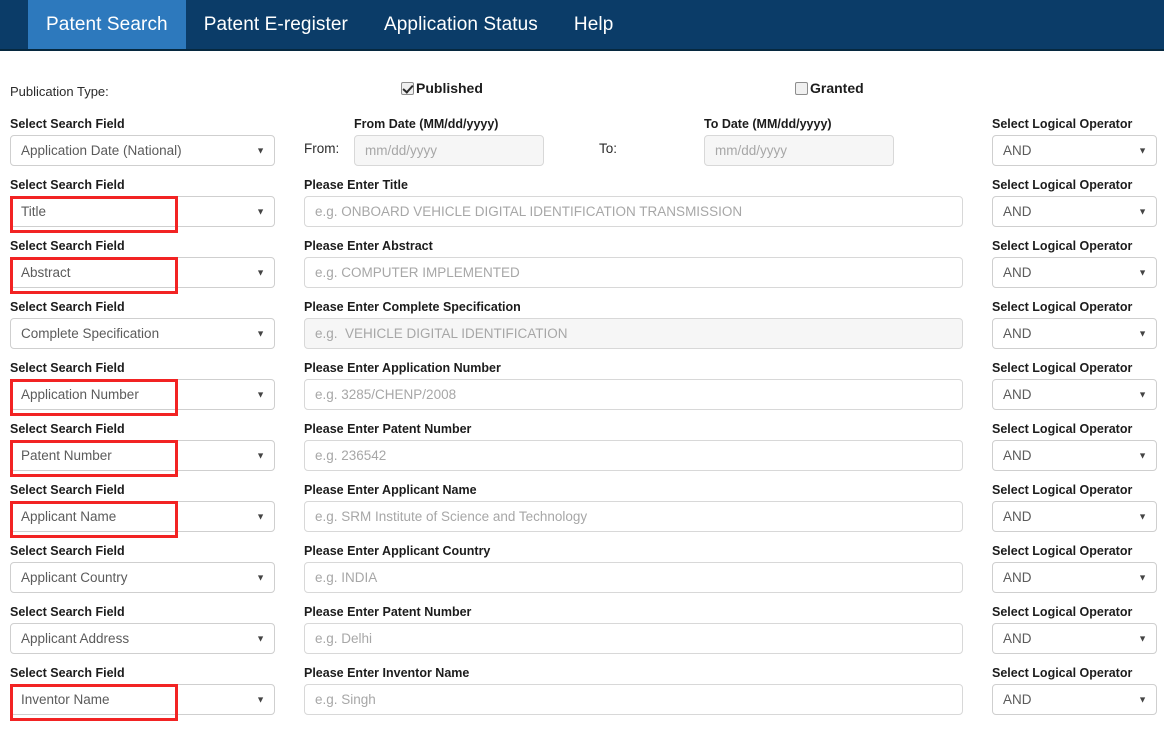 The image size is (1164, 739). I want to click on search-field-select: Applicant Country ▼, so click(142, 577).